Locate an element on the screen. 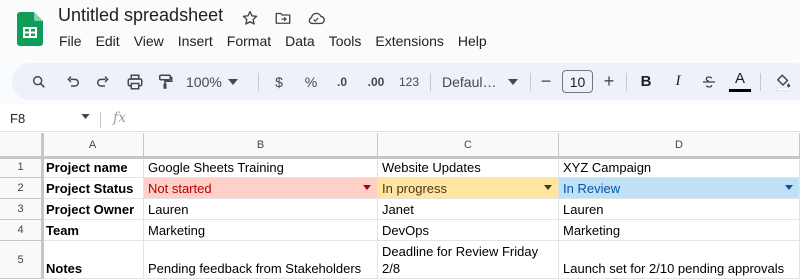 The height and width of the screenshot is (279, 800). cell-c5: Deadline for Review Friday 2/8 is located at coordinates (468, 260).